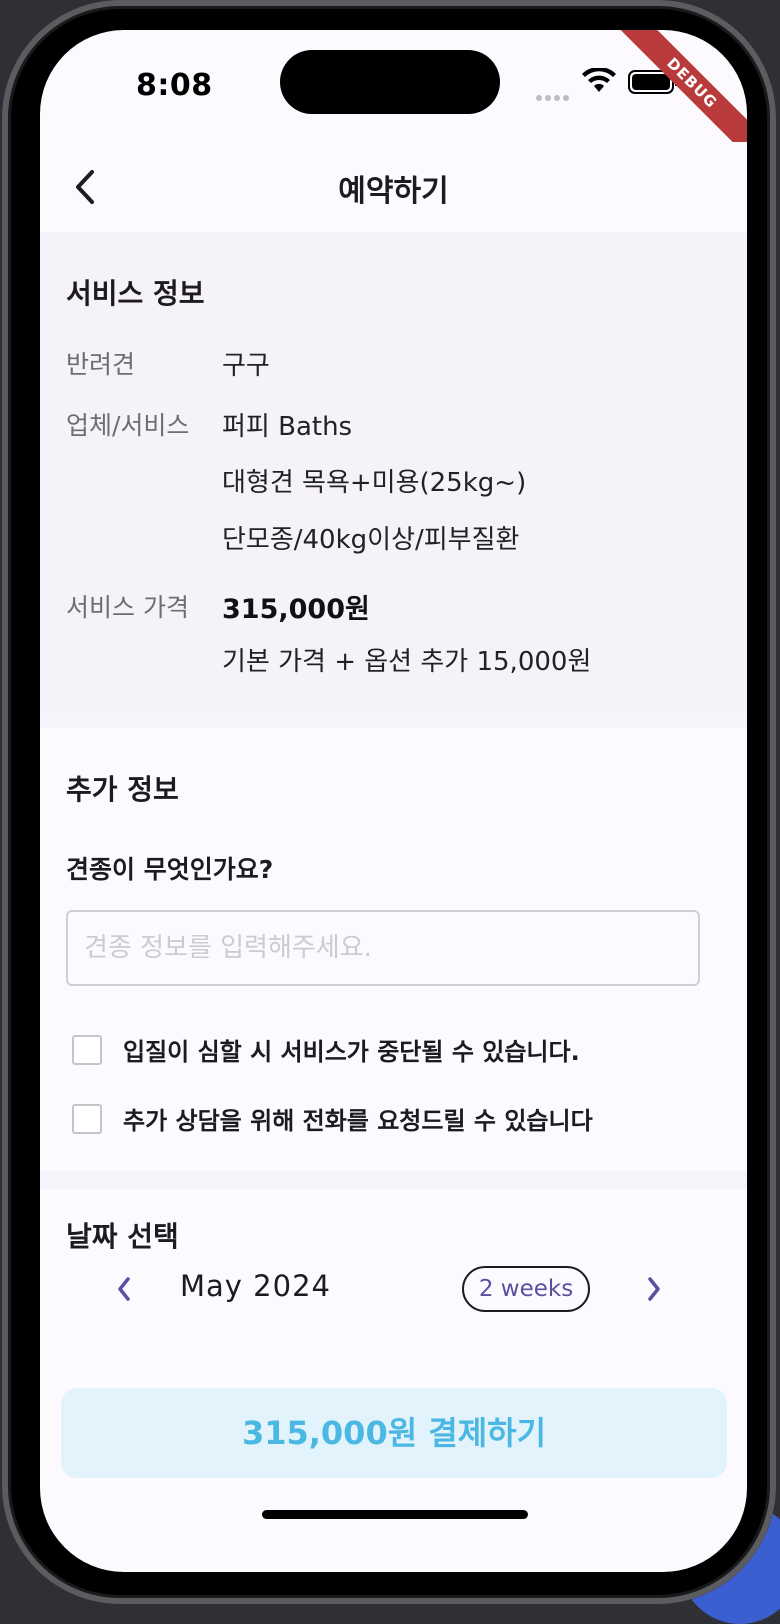  What do you see at coordinates (371, 540) in the screenshot?
I see `service-line: 단모종/40kg이상/피부질환` at bounding box center [371, 540].